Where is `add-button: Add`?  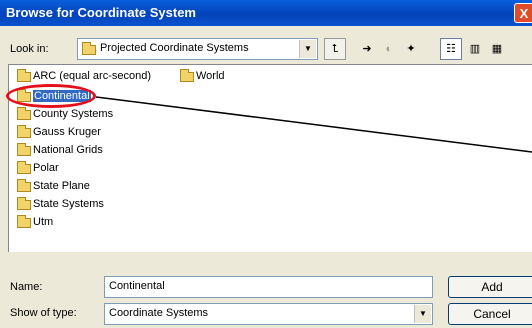
add-button: Add is located at coordinates (490, 287).